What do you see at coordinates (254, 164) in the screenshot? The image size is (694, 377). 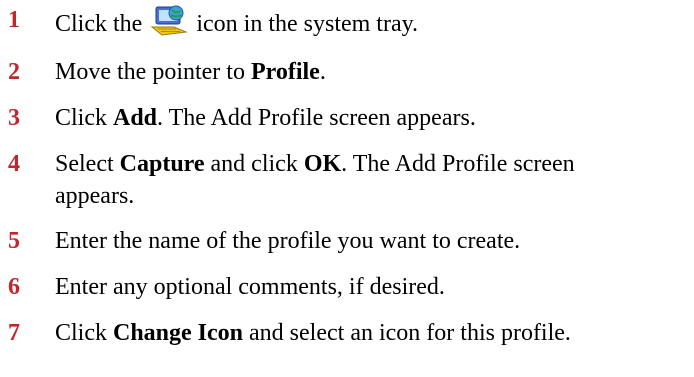 I see `step-text-part: and click` at bounding box center [254, 164].